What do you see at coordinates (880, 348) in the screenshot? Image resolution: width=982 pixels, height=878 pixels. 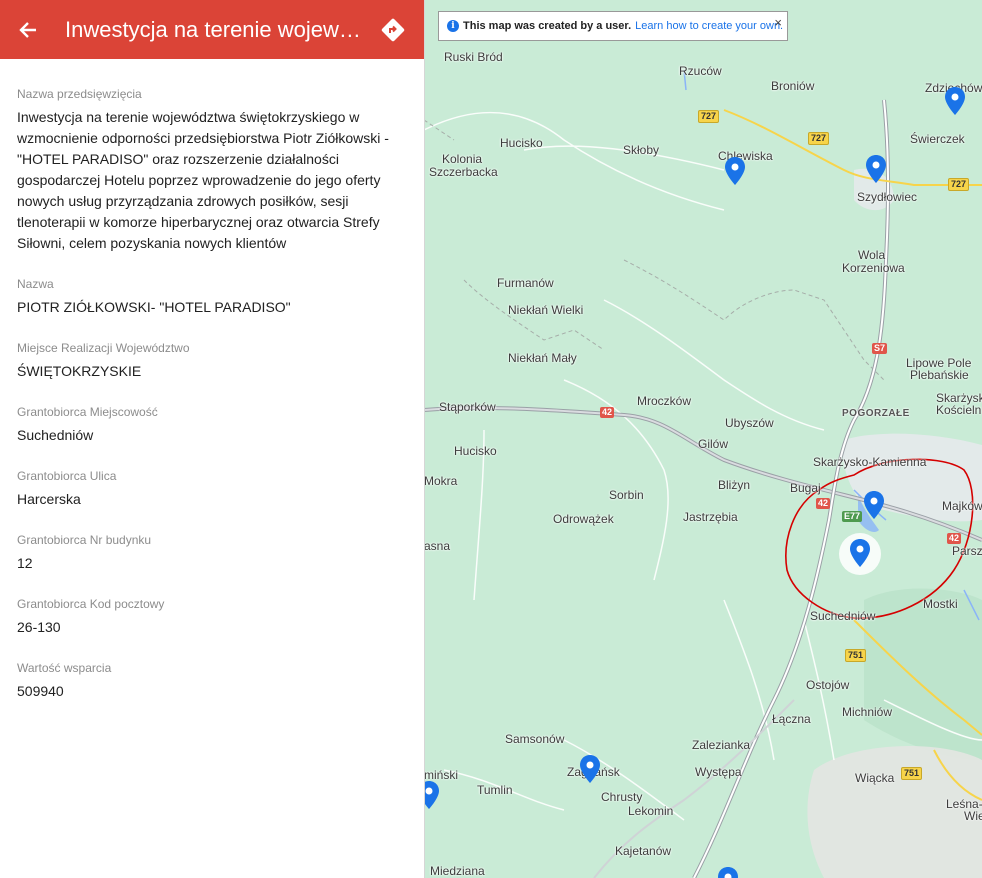 I see `road-shield: S7` at bounding box center [880, 348].